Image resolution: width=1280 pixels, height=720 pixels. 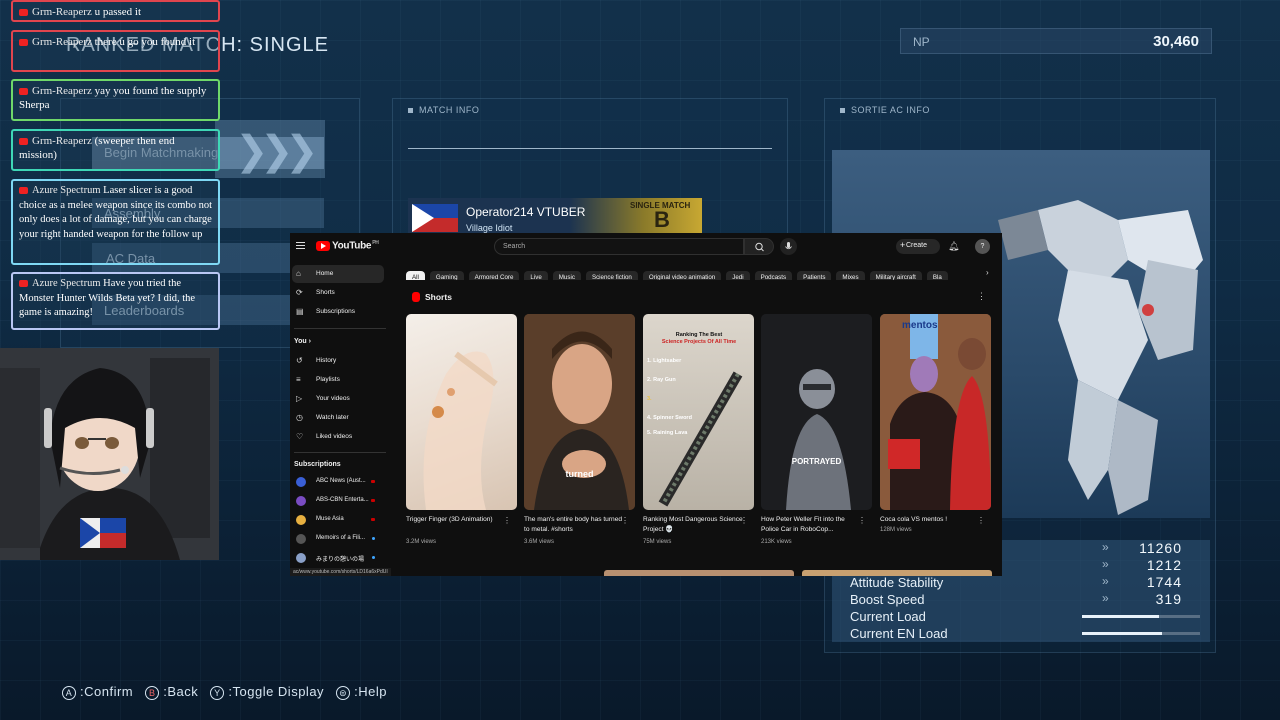 What do you see at coordinates (338, 380) in the screenshot?
I see `sidebar-item-playlists: ≡ Playlists` at bounding box center [338, 380].